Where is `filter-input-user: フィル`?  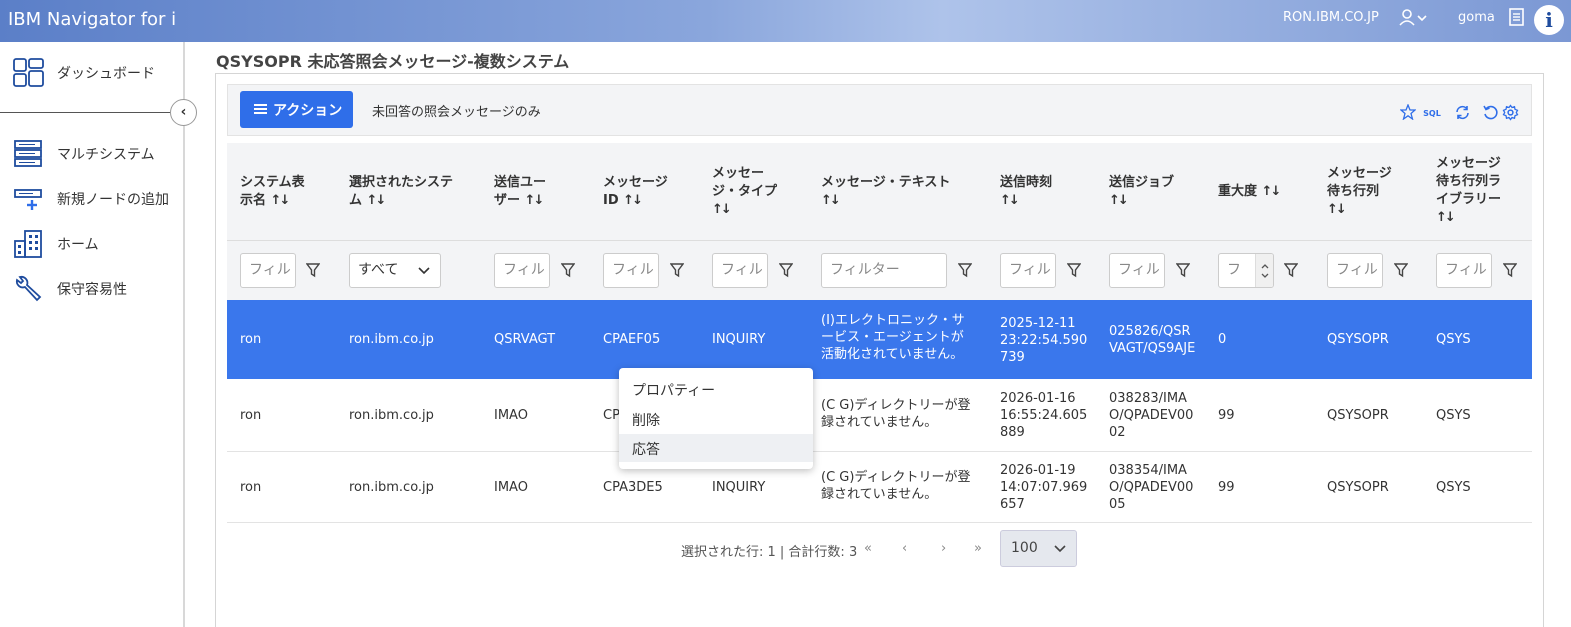 filter-input-user: フィル is located at coordinates (522, 270).